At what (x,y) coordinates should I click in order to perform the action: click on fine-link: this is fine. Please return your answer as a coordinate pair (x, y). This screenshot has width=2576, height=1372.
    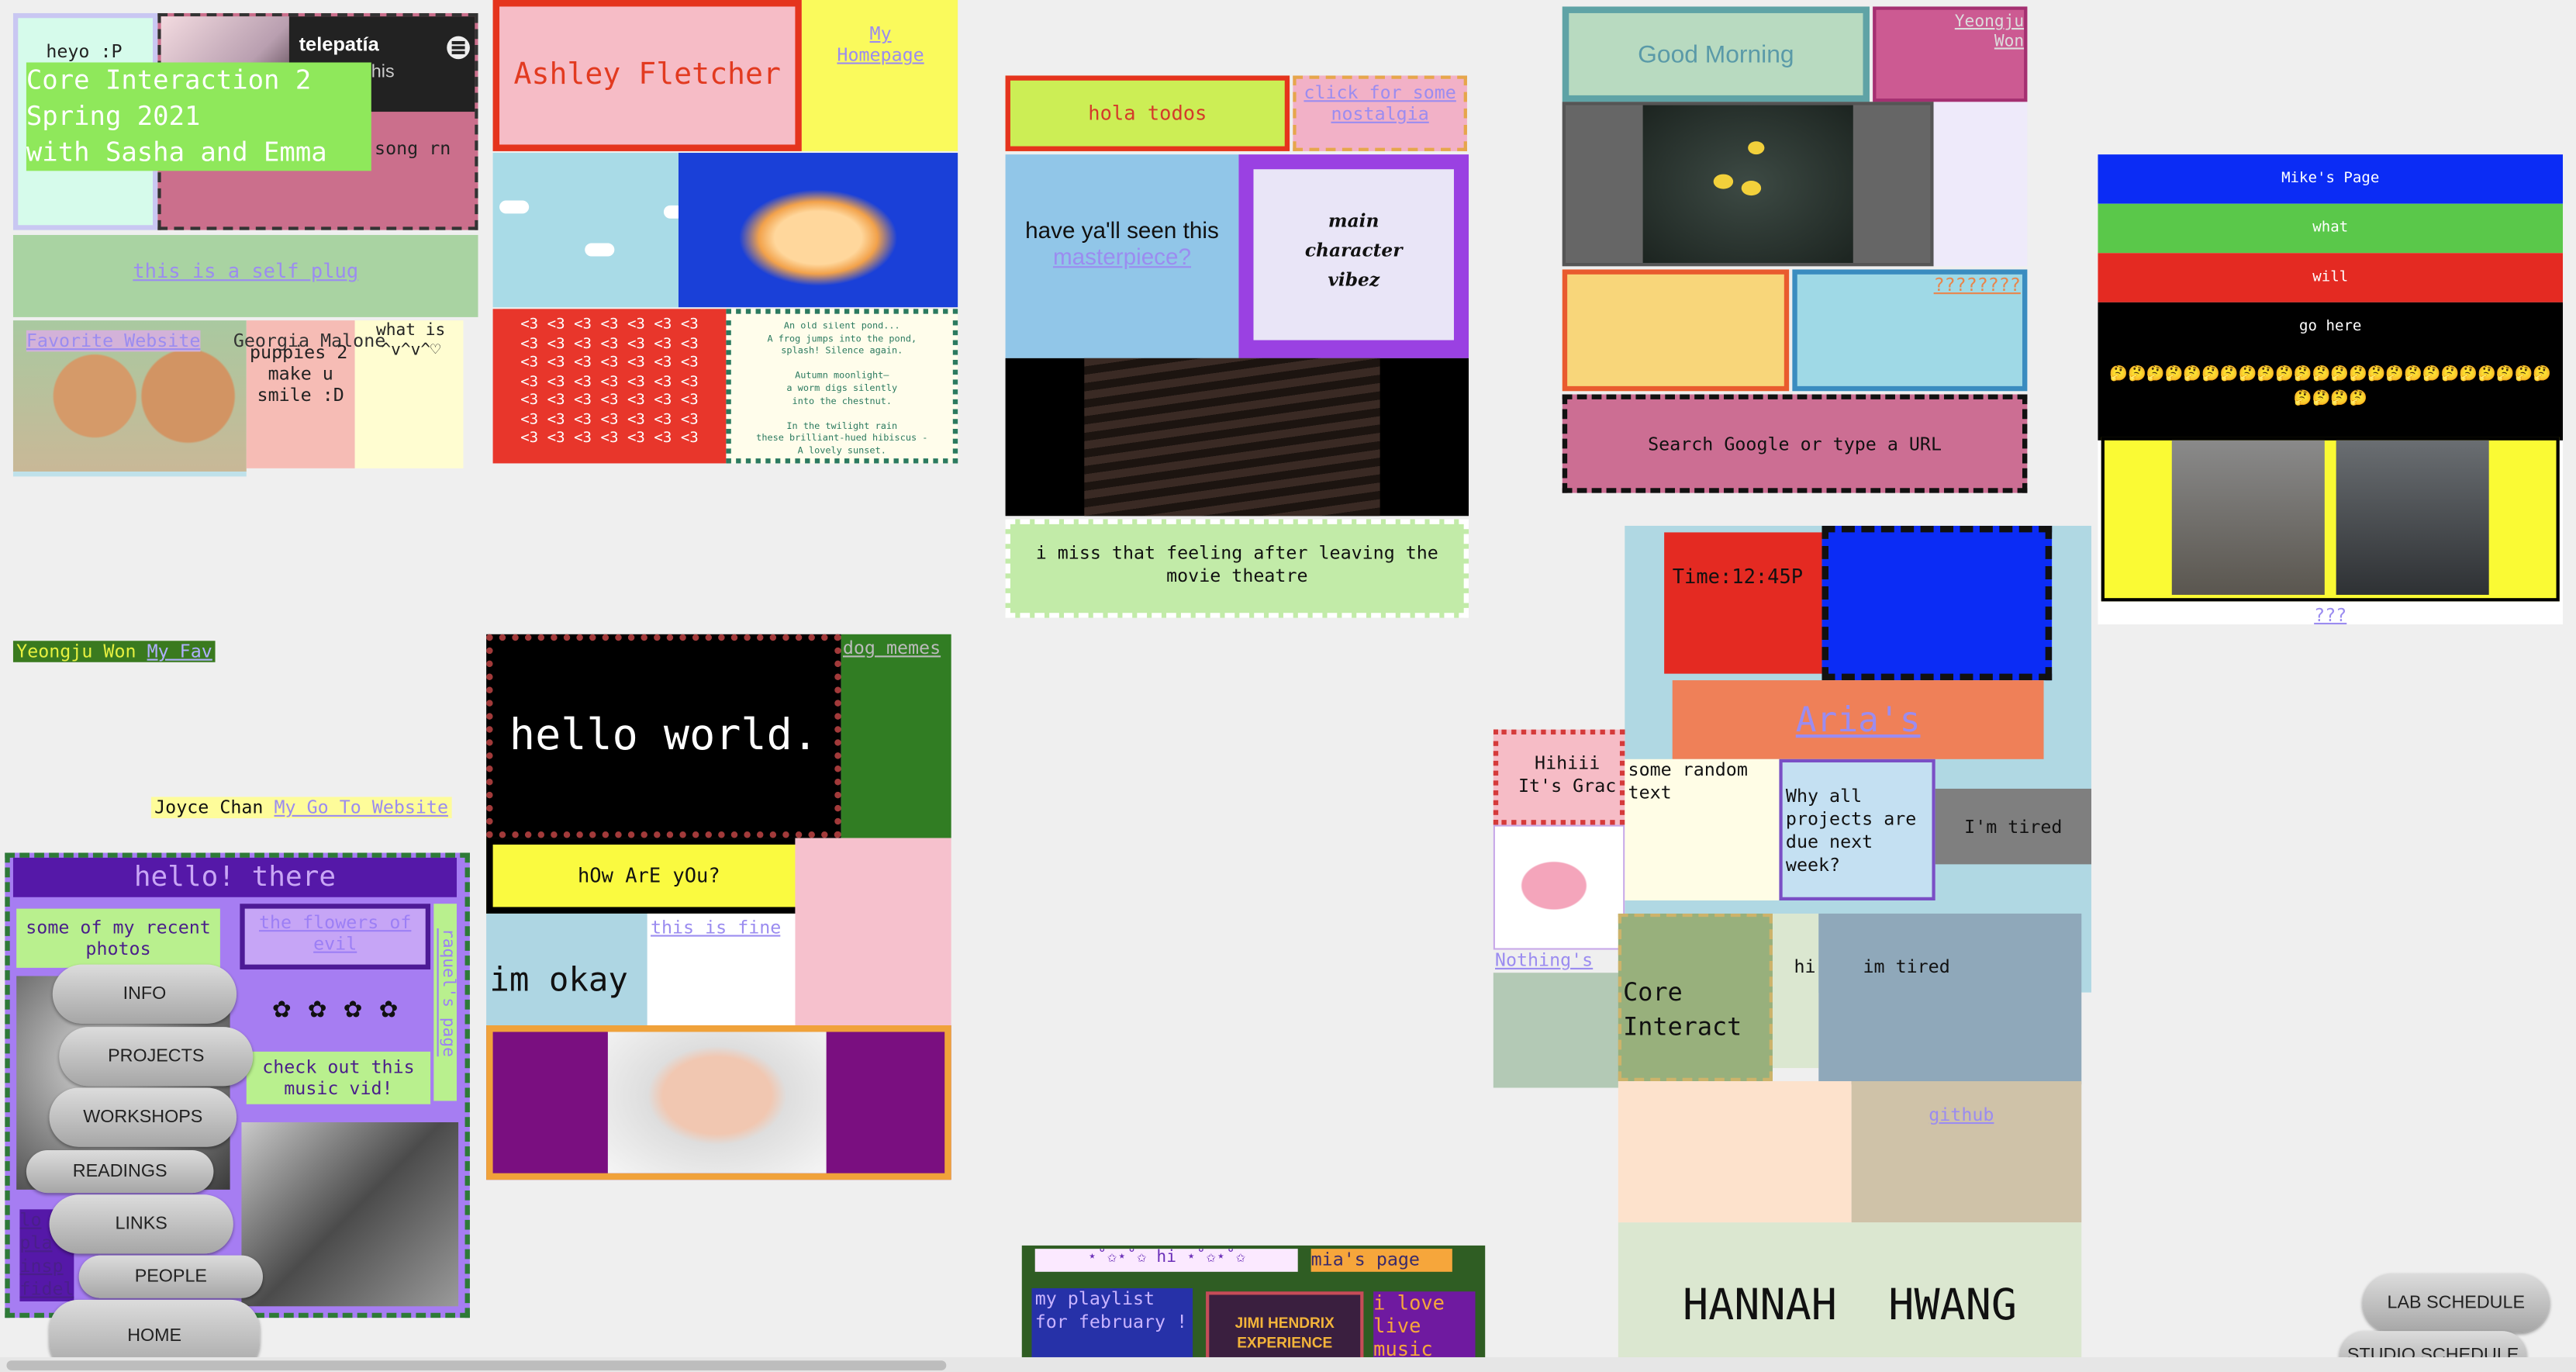
    Looking at the image, I should click on (716, 927).